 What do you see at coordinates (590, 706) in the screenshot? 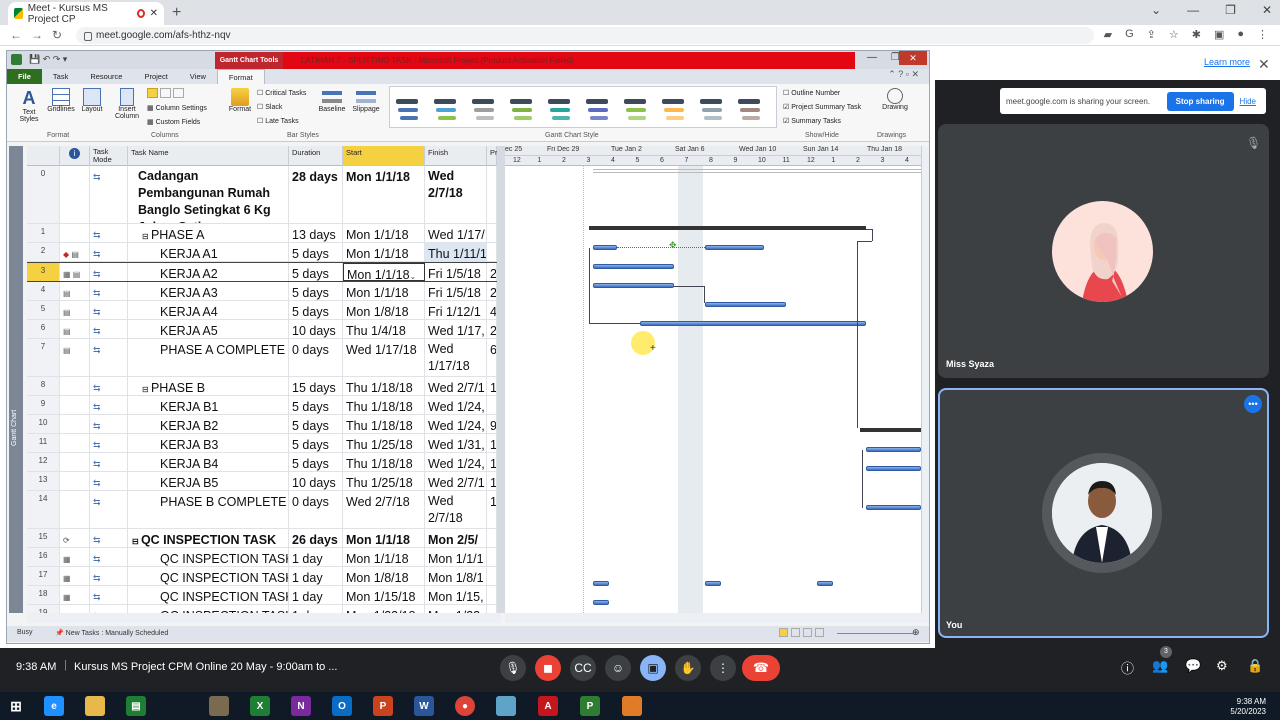
I see `ms-project-icon: P` at bounding box center [590, 706].